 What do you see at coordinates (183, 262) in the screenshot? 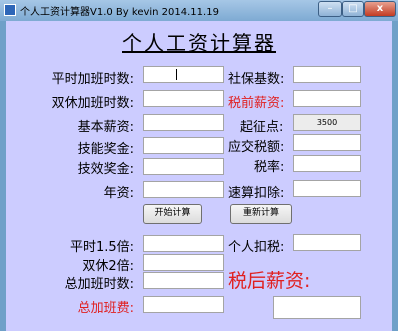
I see `weekend-overtime-pay-output` at bounding box center [183, 262].